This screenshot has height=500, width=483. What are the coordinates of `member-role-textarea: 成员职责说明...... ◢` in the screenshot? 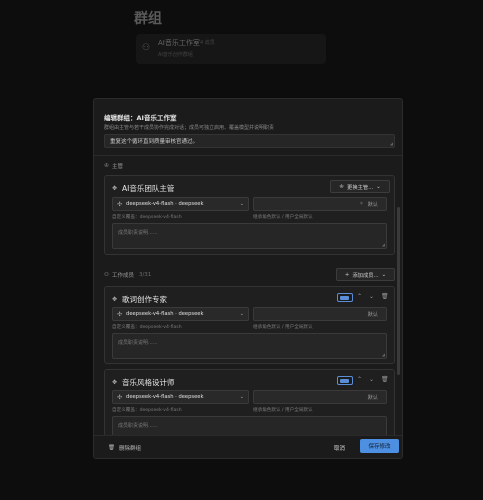 It's located at (249, 346).